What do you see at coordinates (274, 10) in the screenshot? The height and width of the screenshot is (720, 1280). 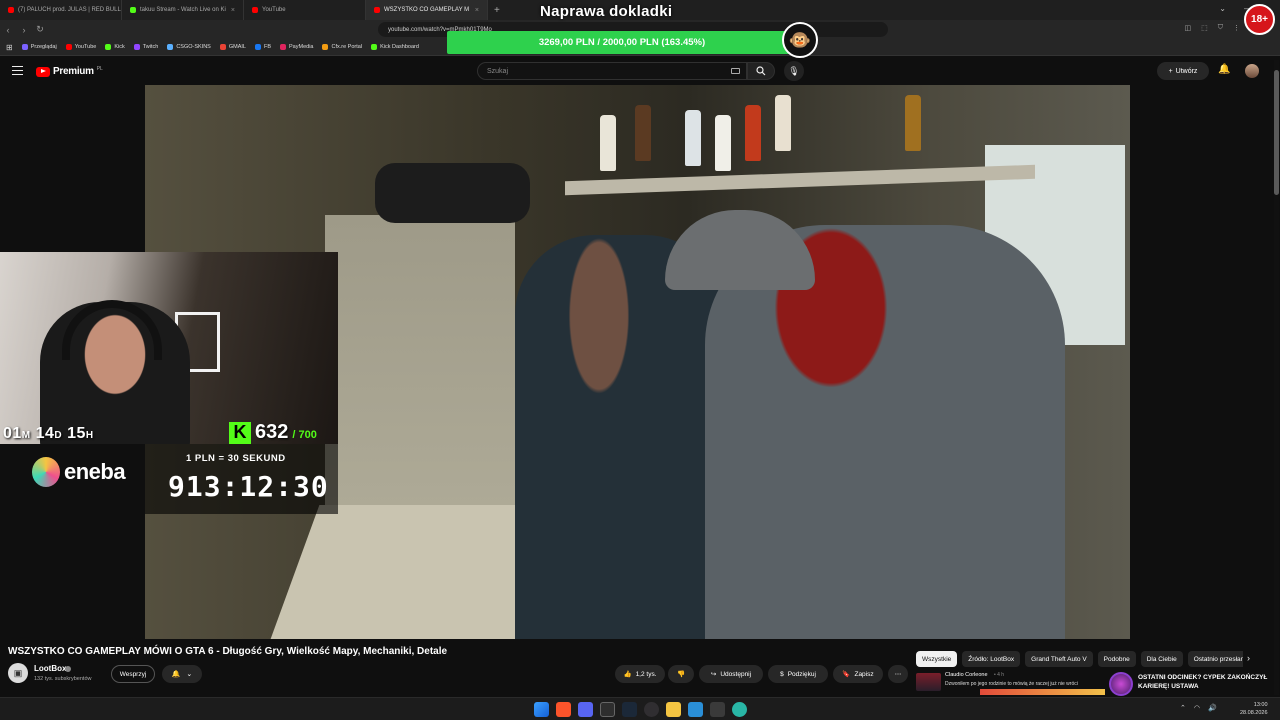 I see `tab-title: YouTube` at bounding box center [274, 10].